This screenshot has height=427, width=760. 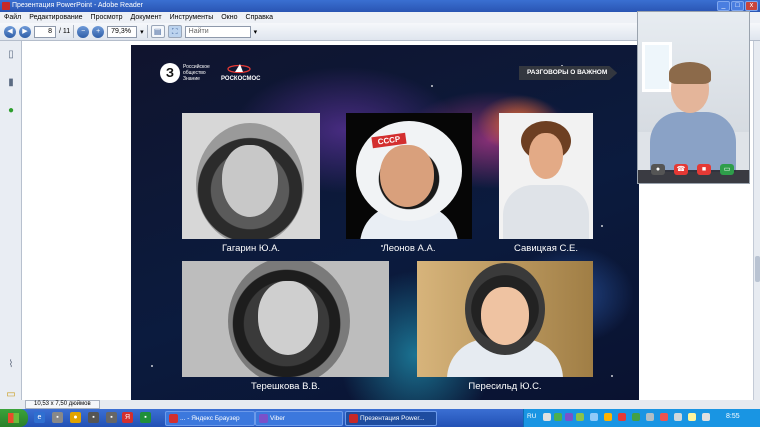 What do you see at coordinates (217, 31) in the screenshot?
I see `search-input: Найти` at bounding box center [217, 31].